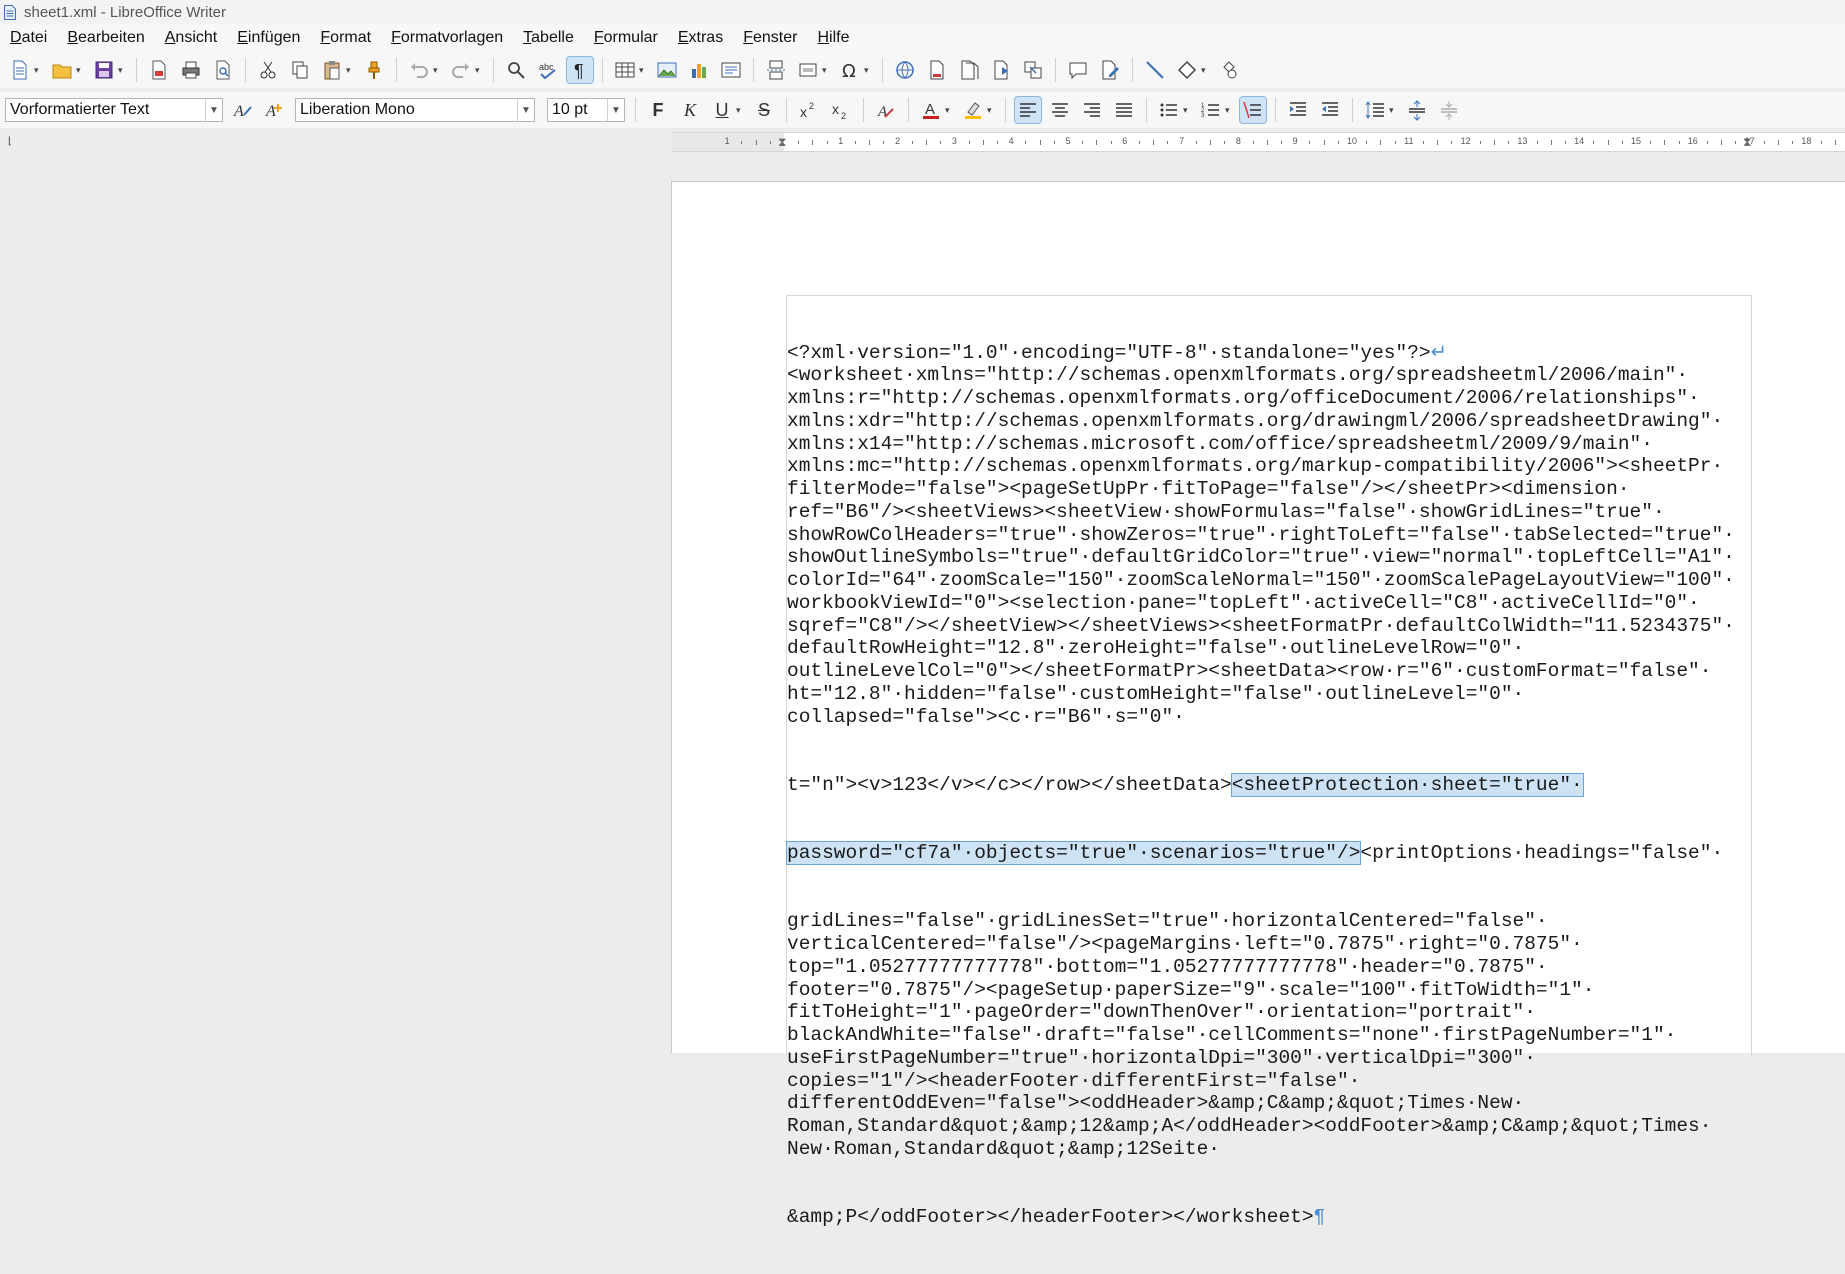 This screenshot has height=1274, width=1845. Describe the element at coordinates (625, 70) in the screenshot. I see `insert-table-button` at that location.